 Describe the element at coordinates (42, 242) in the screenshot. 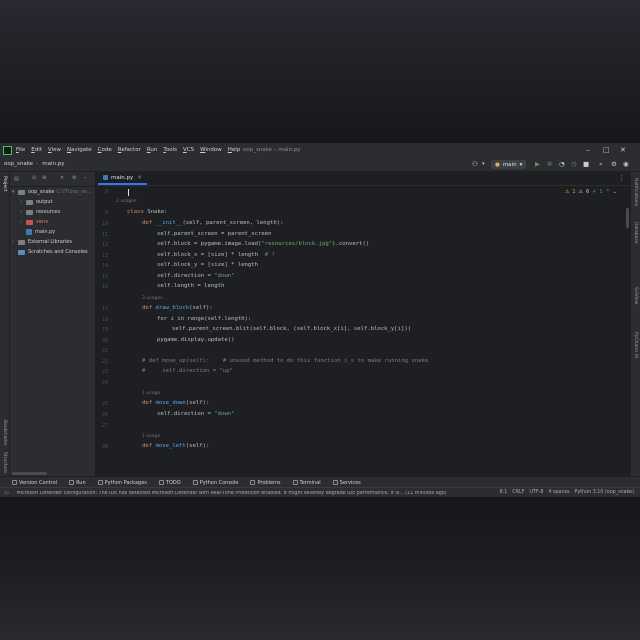

I see `tree-item-external-libraries: › External Libraries` at that location.